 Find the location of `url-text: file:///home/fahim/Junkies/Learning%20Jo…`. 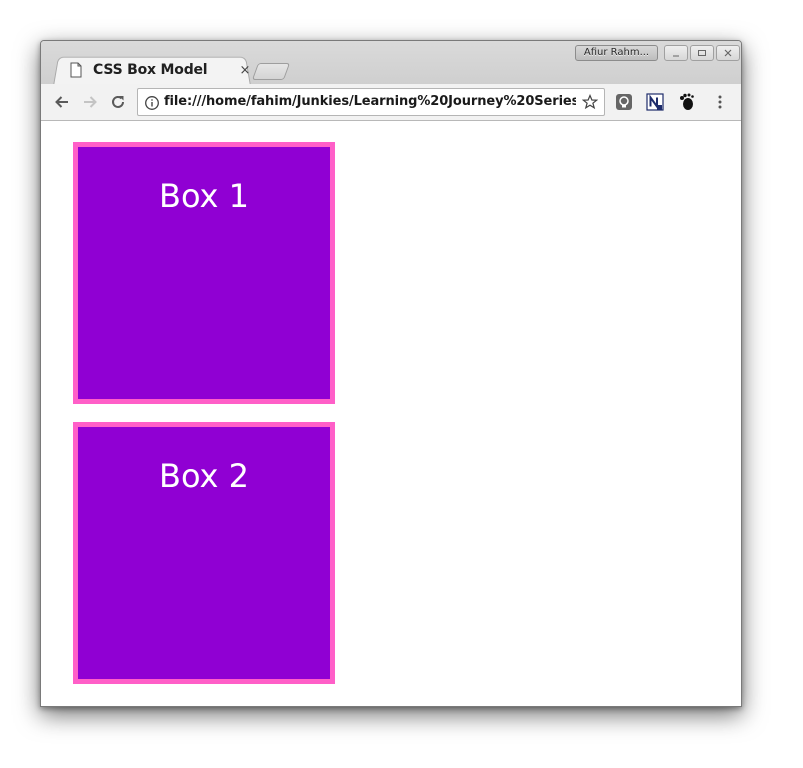

url-text: file:///home/fahim/Junkies/Learning%20Jo… is located at coordinates (370, 102).